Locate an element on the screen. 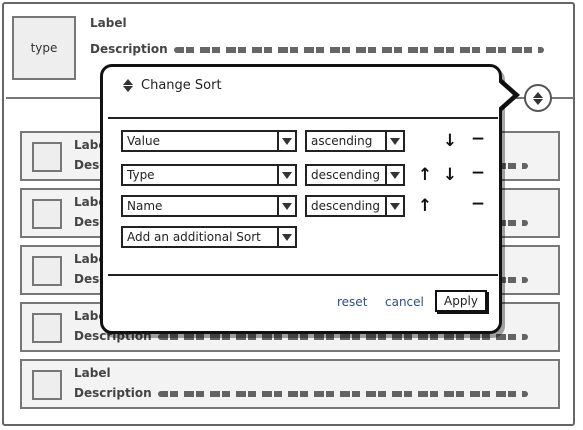  sort-field-value: Value is located at coordinates (143, 141).